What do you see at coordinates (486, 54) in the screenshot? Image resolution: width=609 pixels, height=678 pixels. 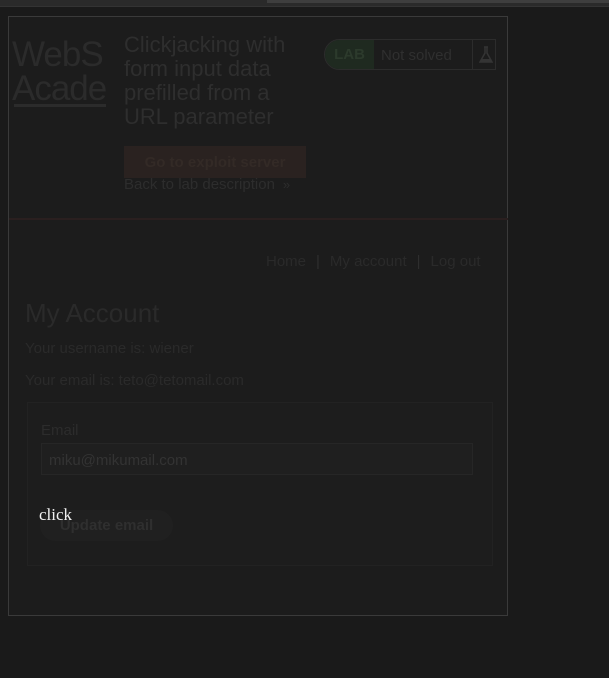 I see `flask-icon` at bounding box center [486, 54].